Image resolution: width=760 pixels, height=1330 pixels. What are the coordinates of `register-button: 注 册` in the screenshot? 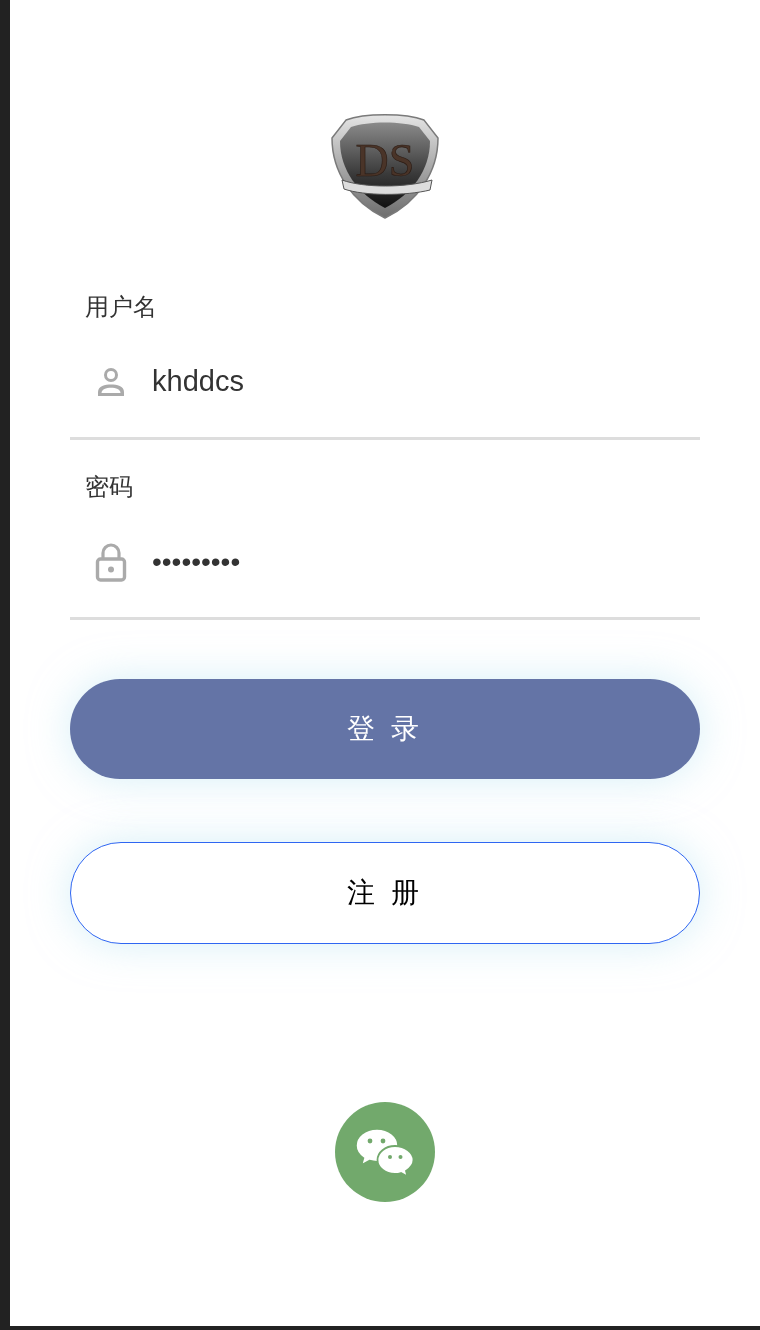 It's located at (385, 893).